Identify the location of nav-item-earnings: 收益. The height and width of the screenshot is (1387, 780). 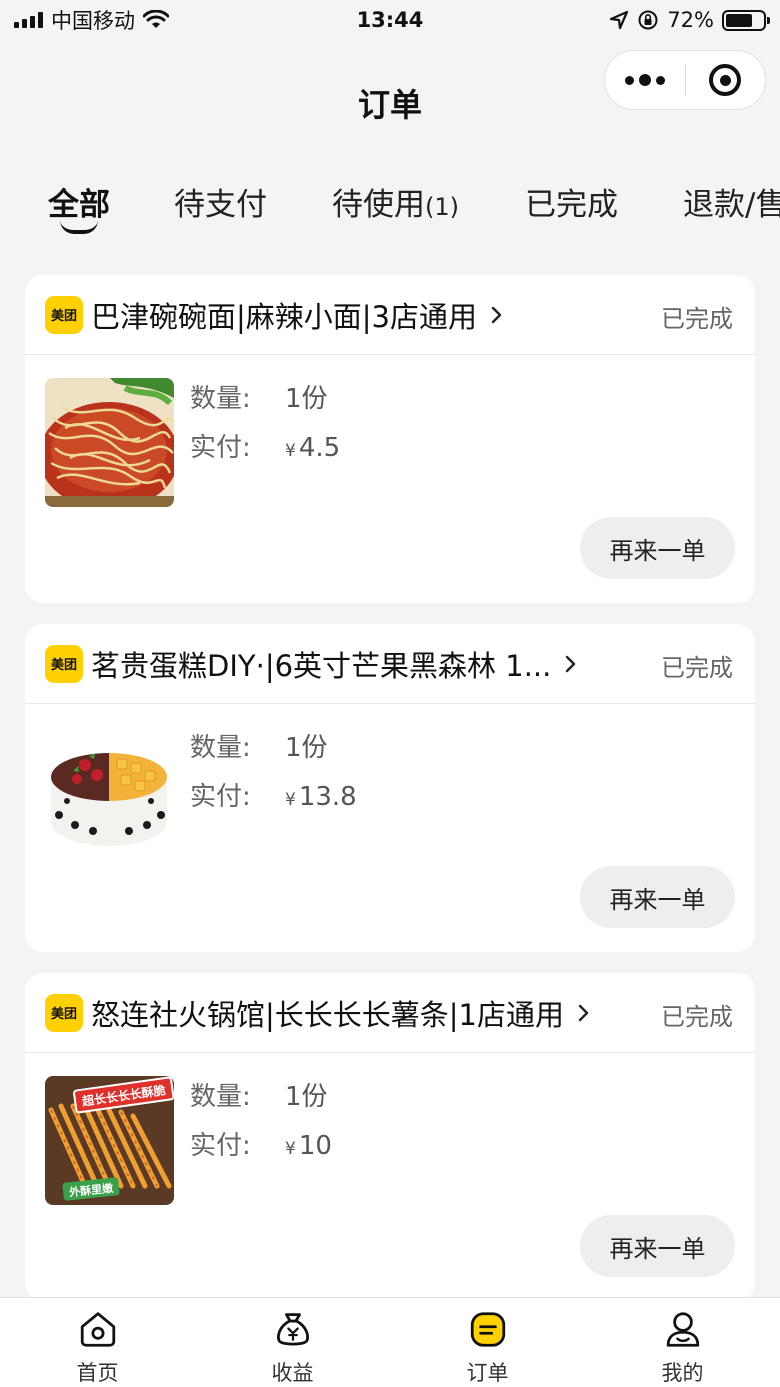
(292, 1342).